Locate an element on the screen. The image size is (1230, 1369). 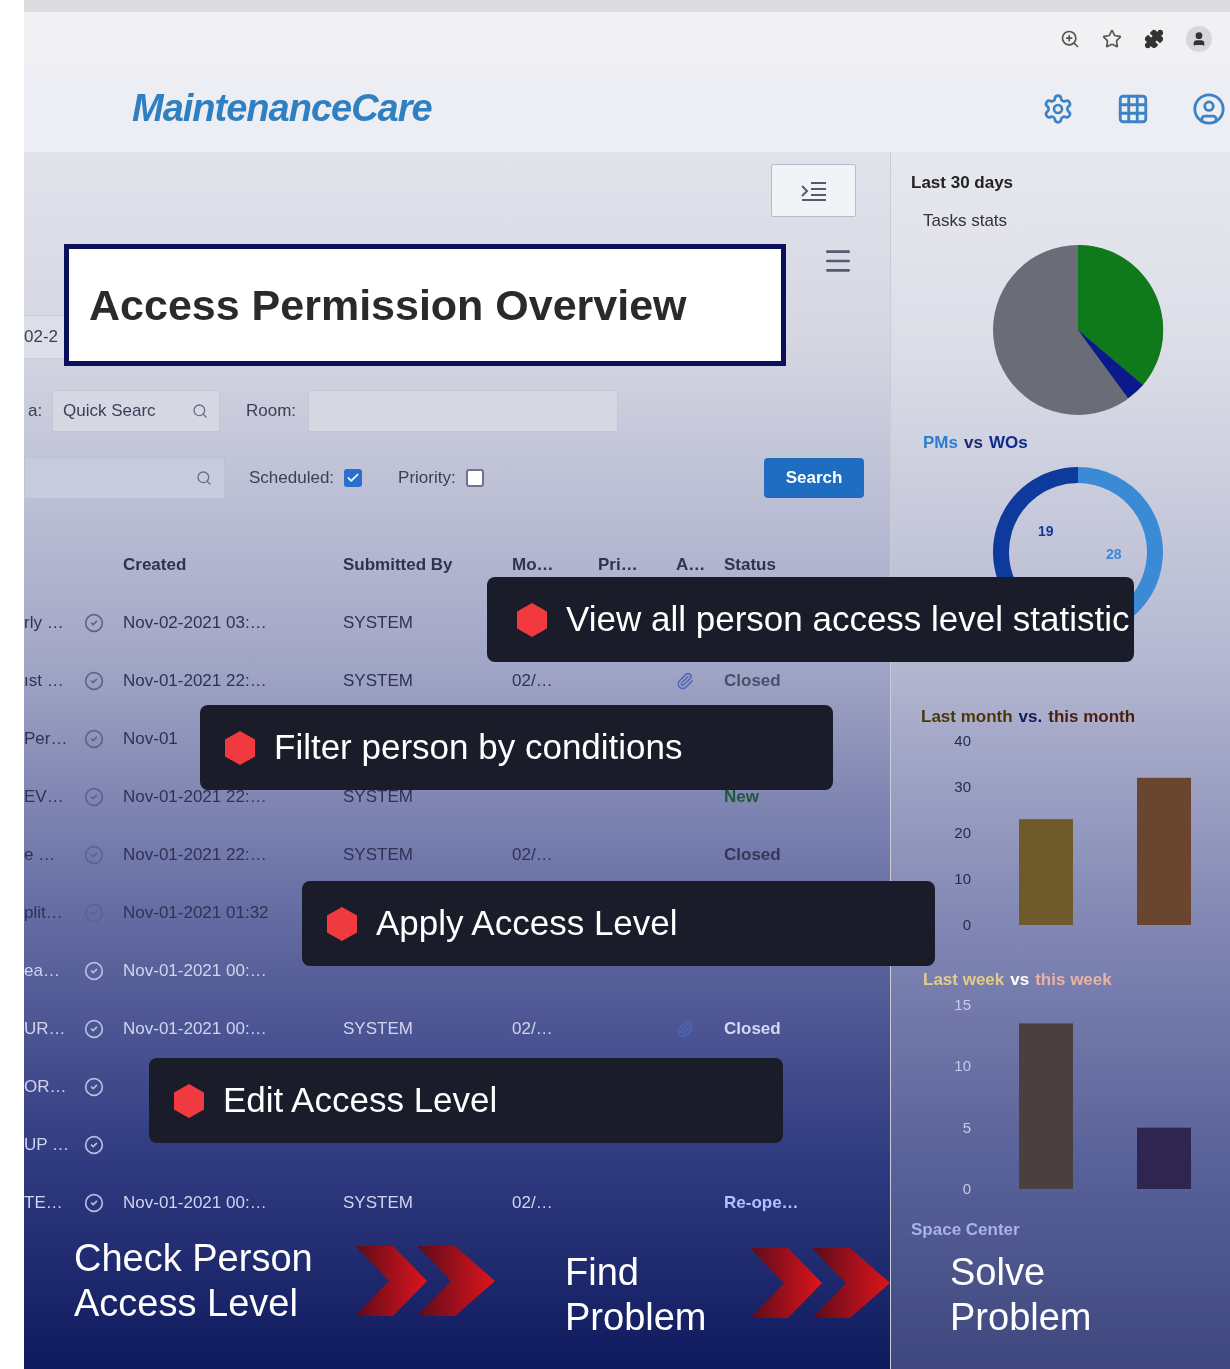
column-header: Created is located at coordinates (233, 565).